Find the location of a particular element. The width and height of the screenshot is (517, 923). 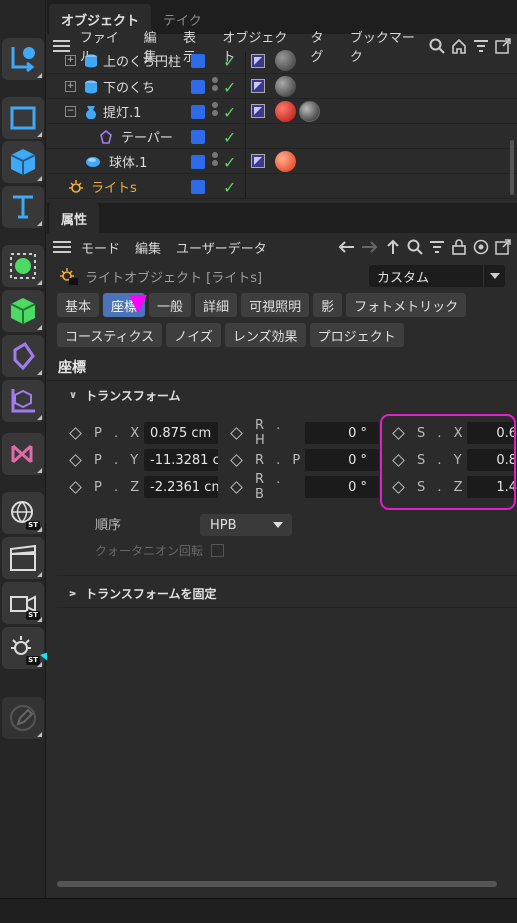

text-tool-icon is located at coordinates (23, 207).